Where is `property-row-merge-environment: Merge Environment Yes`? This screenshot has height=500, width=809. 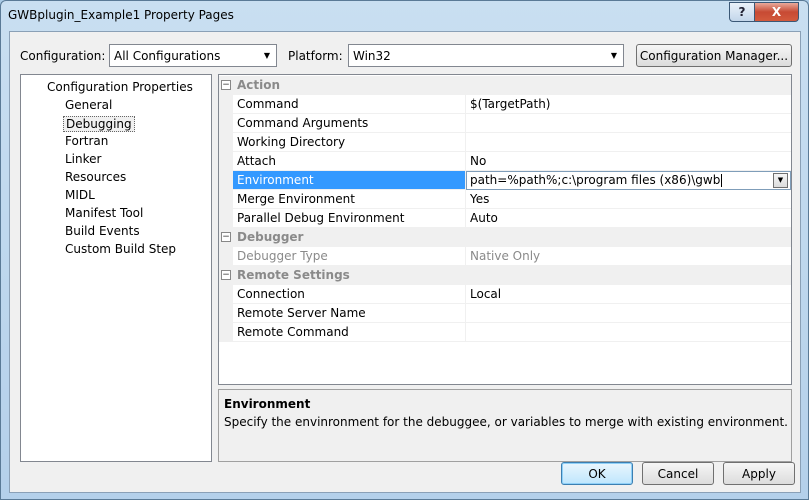
property-row-merge-environment: Merge Environment Yes is located at coordinates (505, 199).